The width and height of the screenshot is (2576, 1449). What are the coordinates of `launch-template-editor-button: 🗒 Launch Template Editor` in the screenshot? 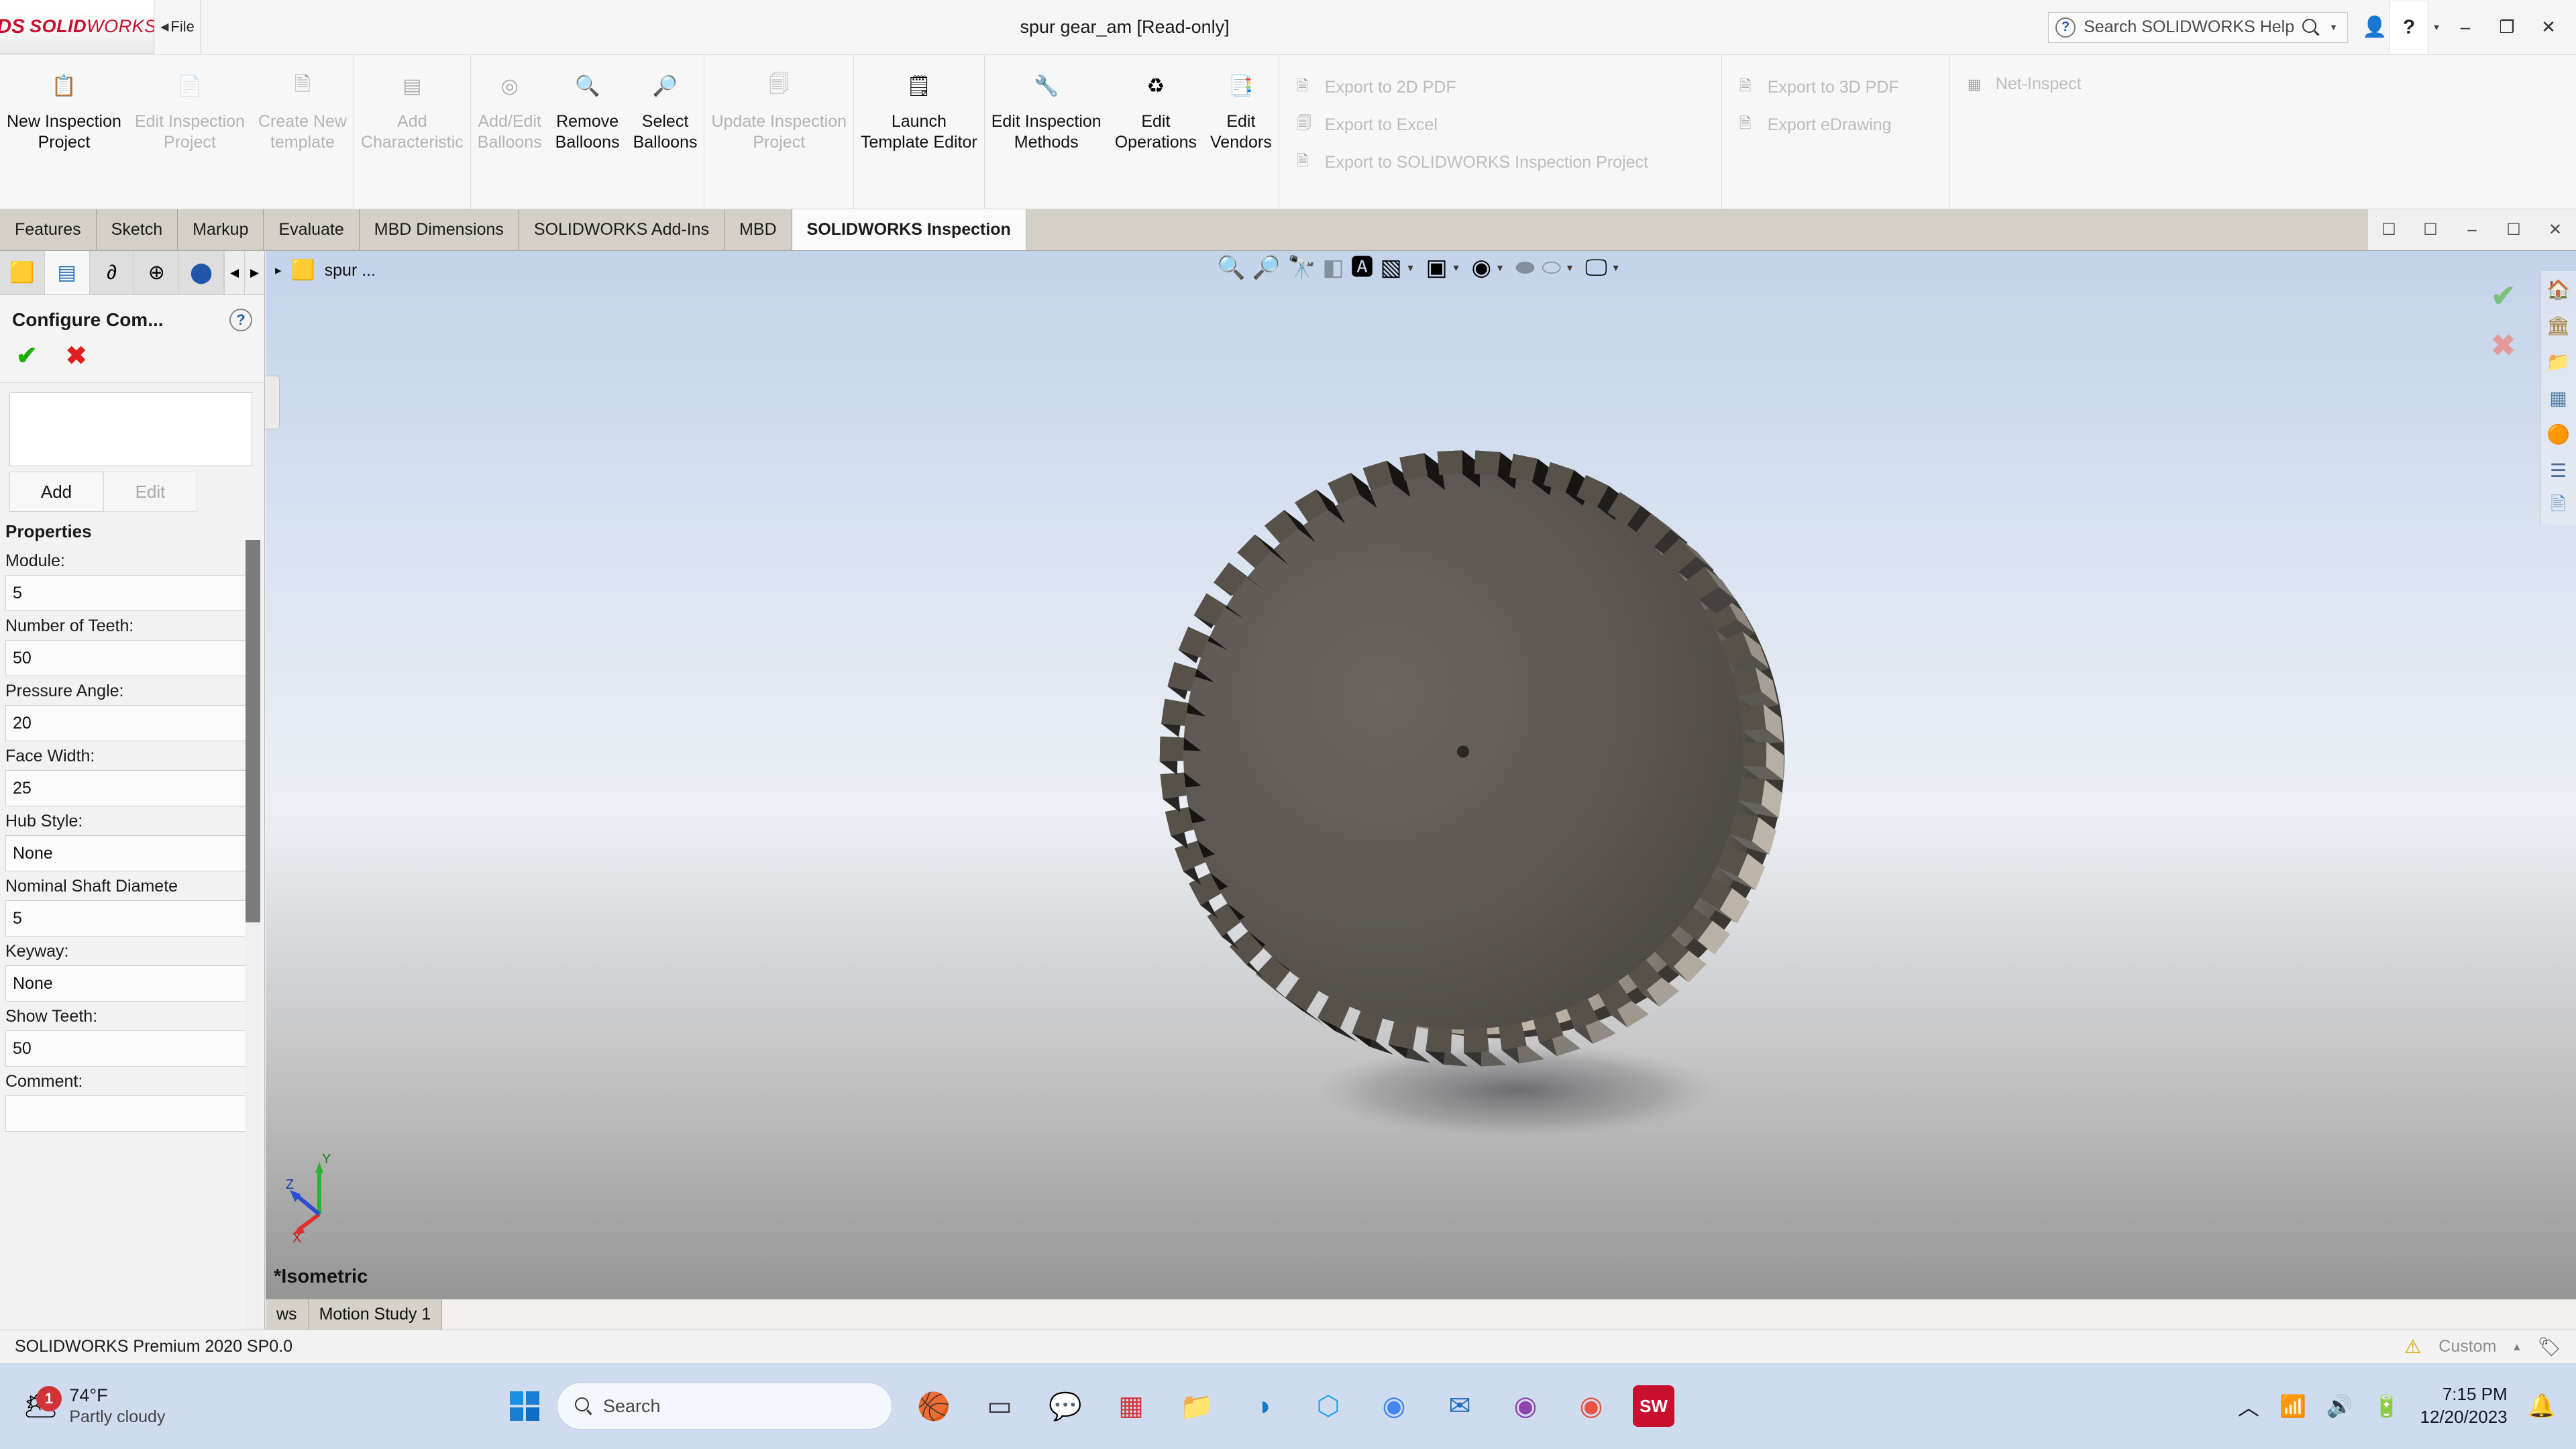 It's located at (919, 132).